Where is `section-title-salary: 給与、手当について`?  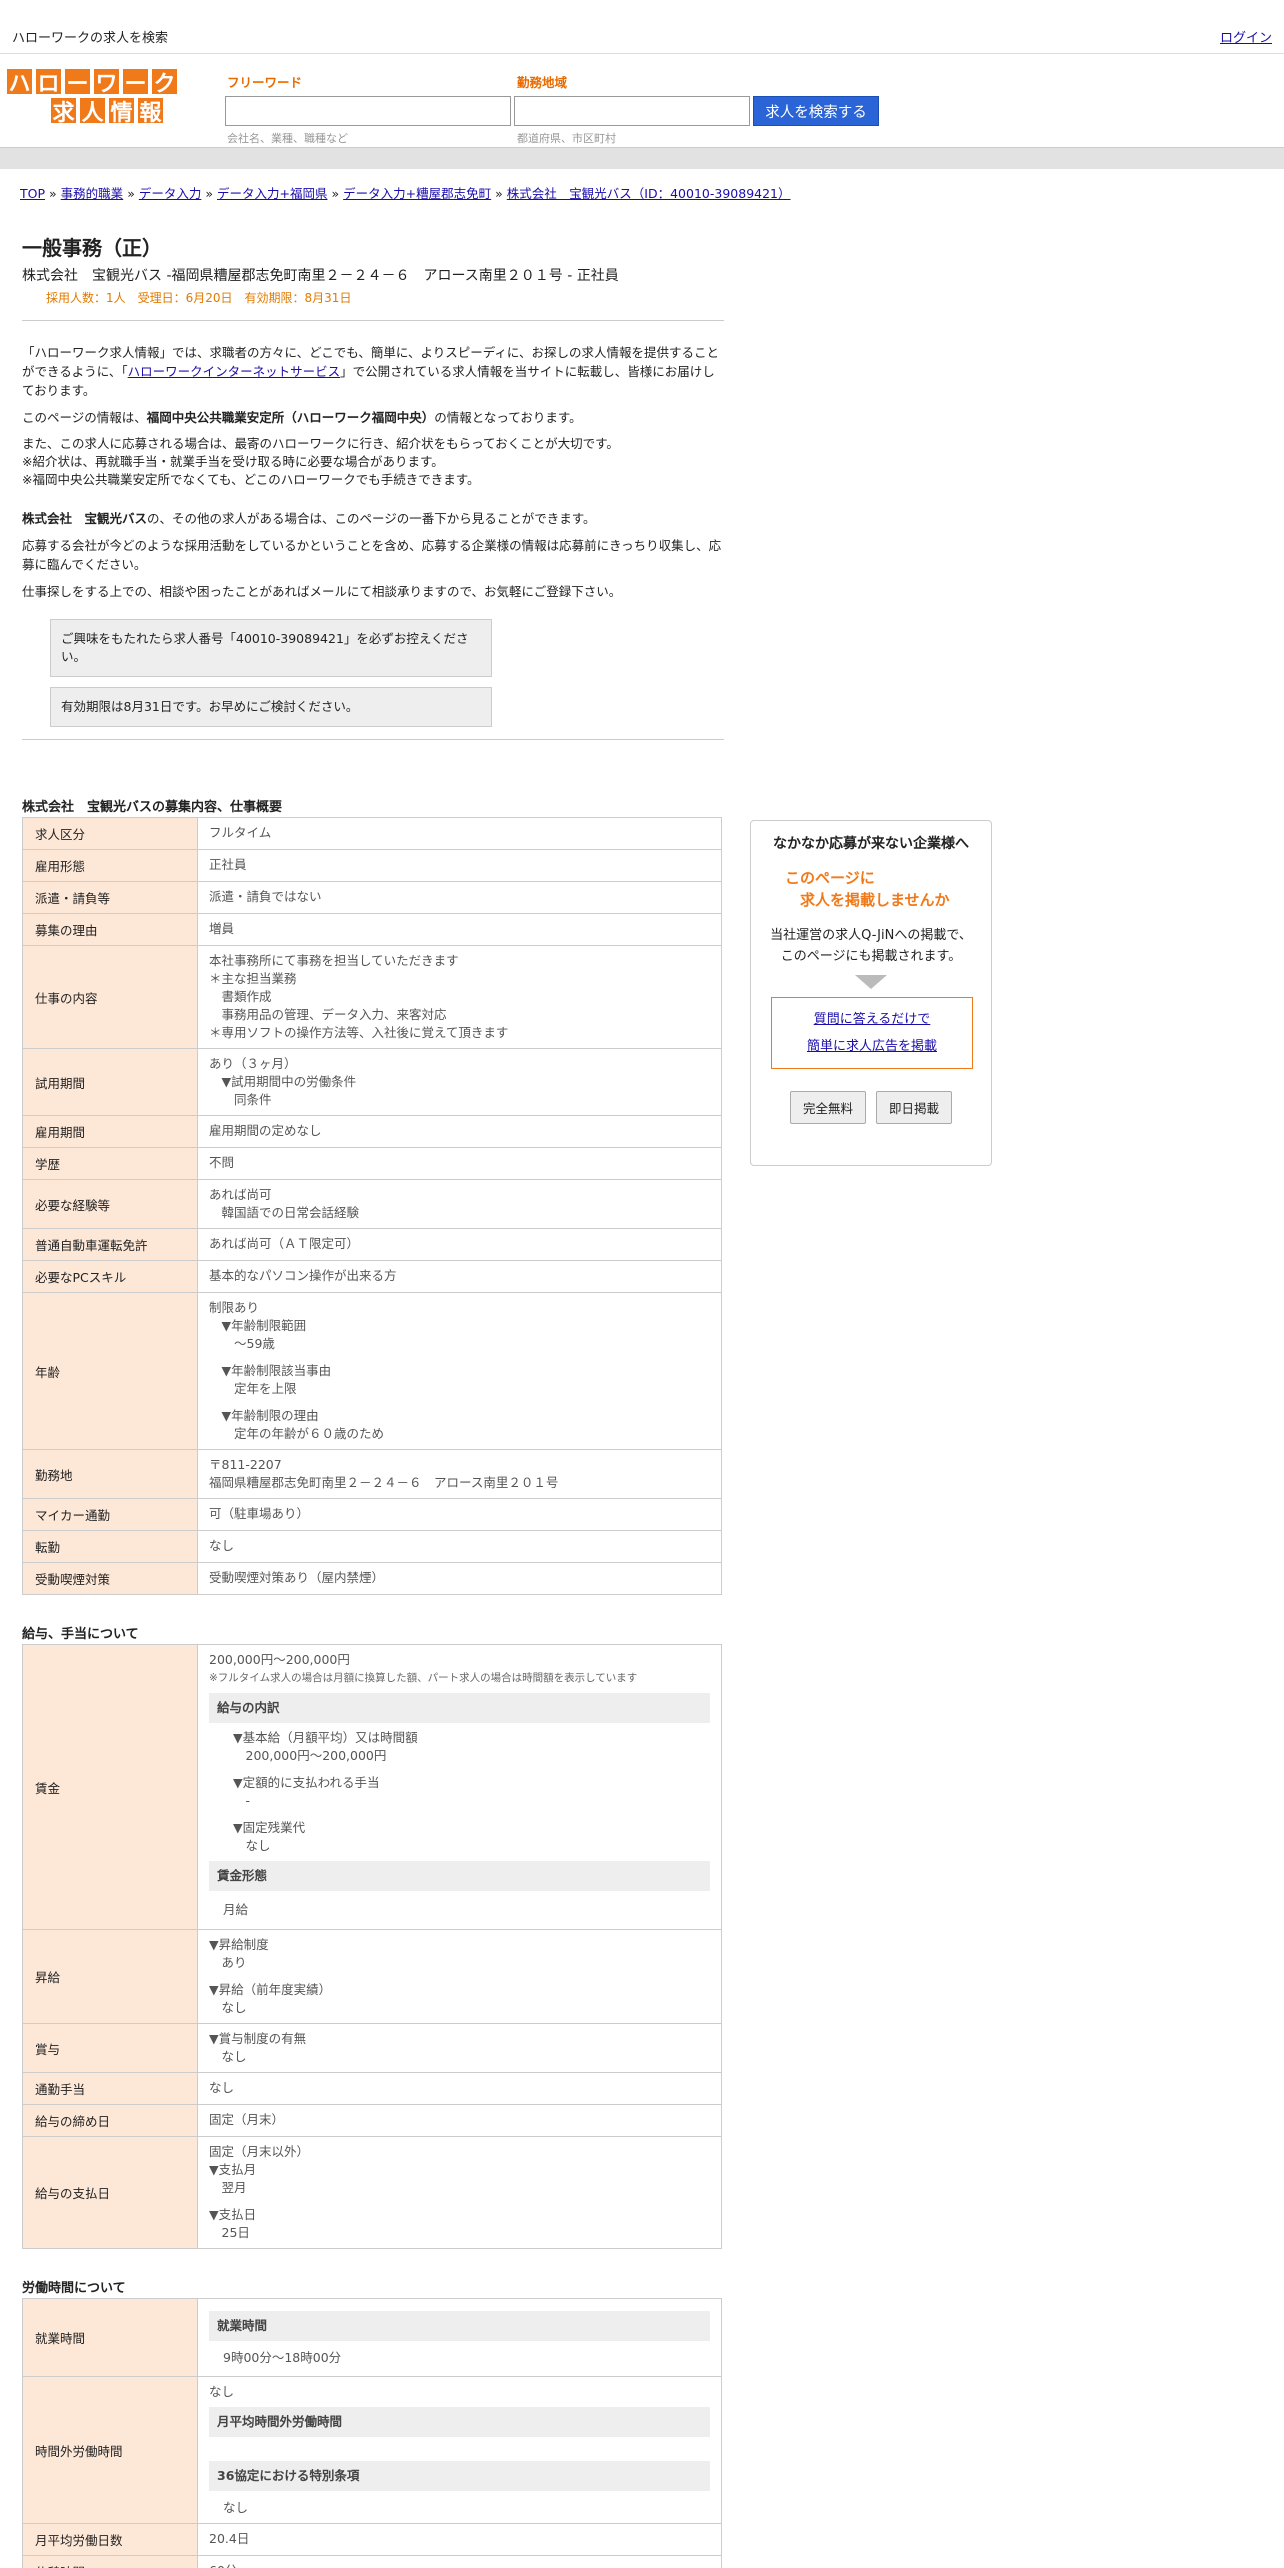 section-title-salary: 給与、手当について is located at coordinates (80, 1634).